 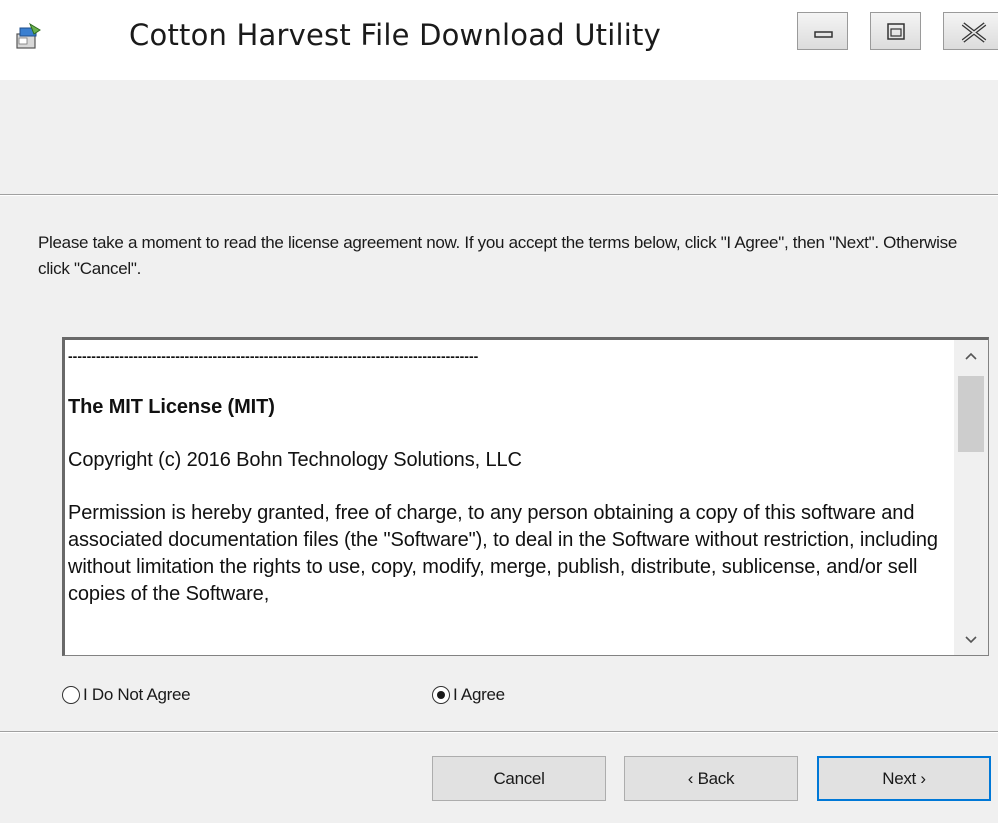 I want to click on chevron-up-icon, so click(x=971, y=356).